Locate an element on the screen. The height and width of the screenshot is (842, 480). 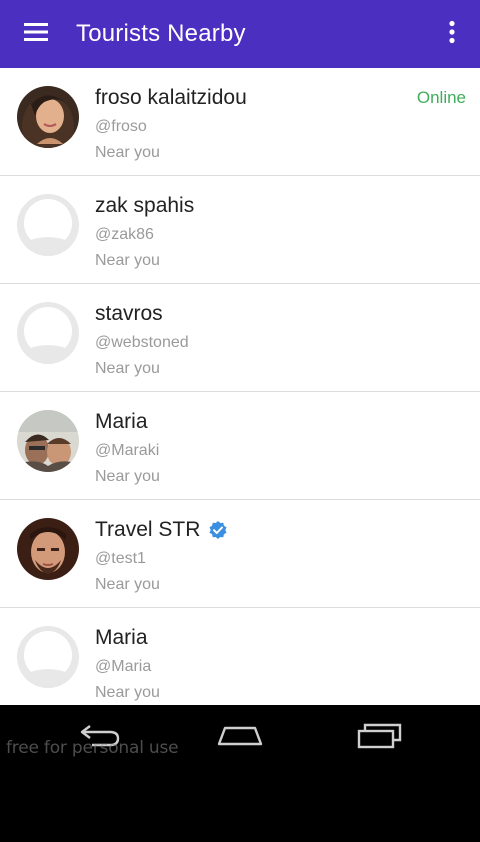
list-item: froso kalaitzidou @froso Near you Online is located at coordinates (240, 122).